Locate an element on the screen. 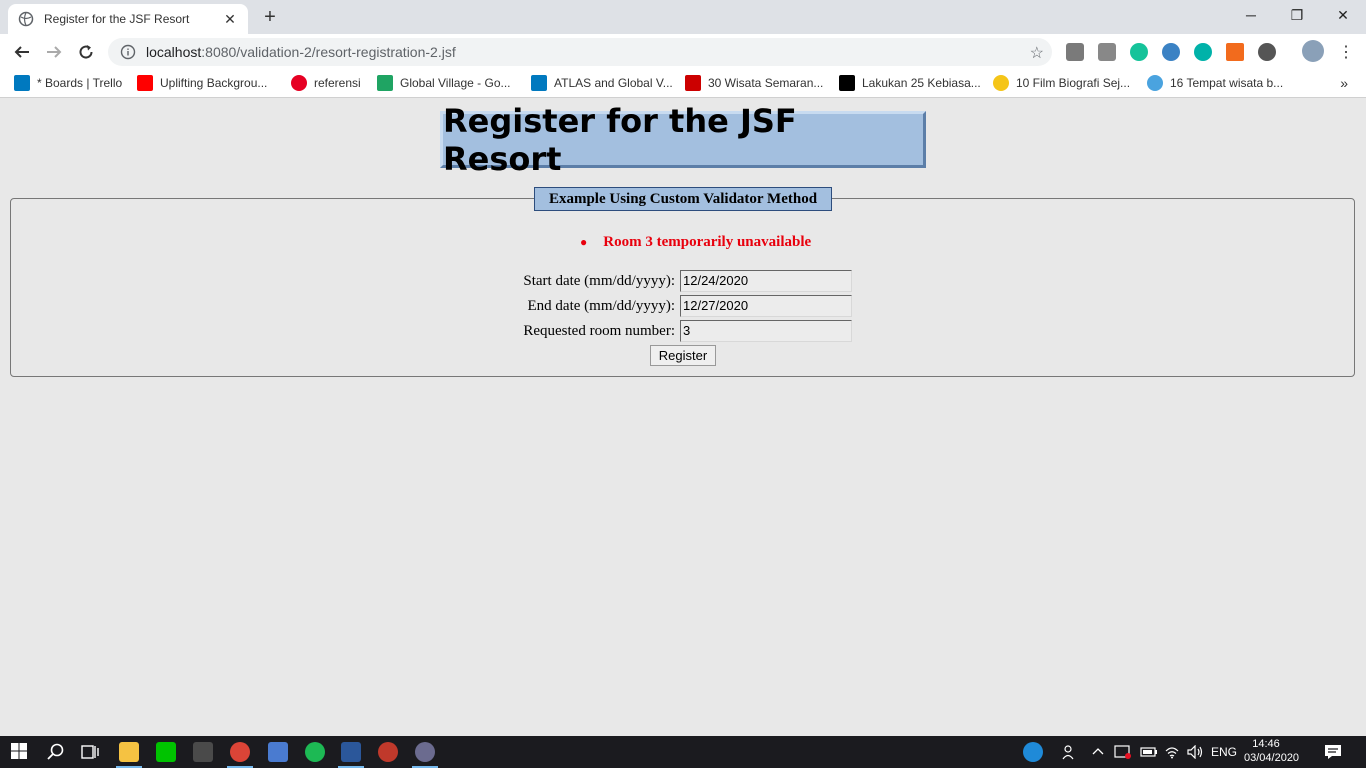 The image size is (1366, 768). more-menu-icon: ⋮ is located at coordinates (1346, 52).